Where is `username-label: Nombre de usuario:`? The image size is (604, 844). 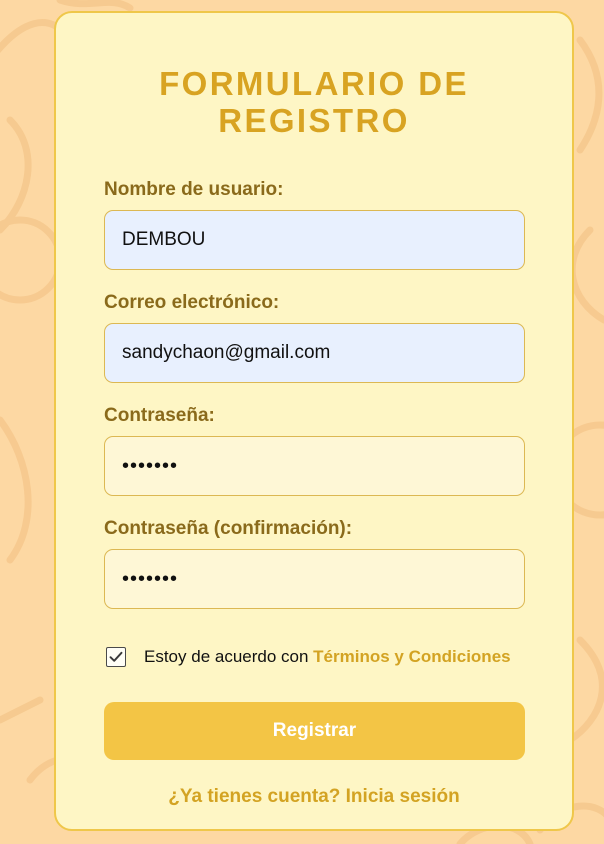 username-label: Nombre de usuario: is located at coordinates (194, 189).